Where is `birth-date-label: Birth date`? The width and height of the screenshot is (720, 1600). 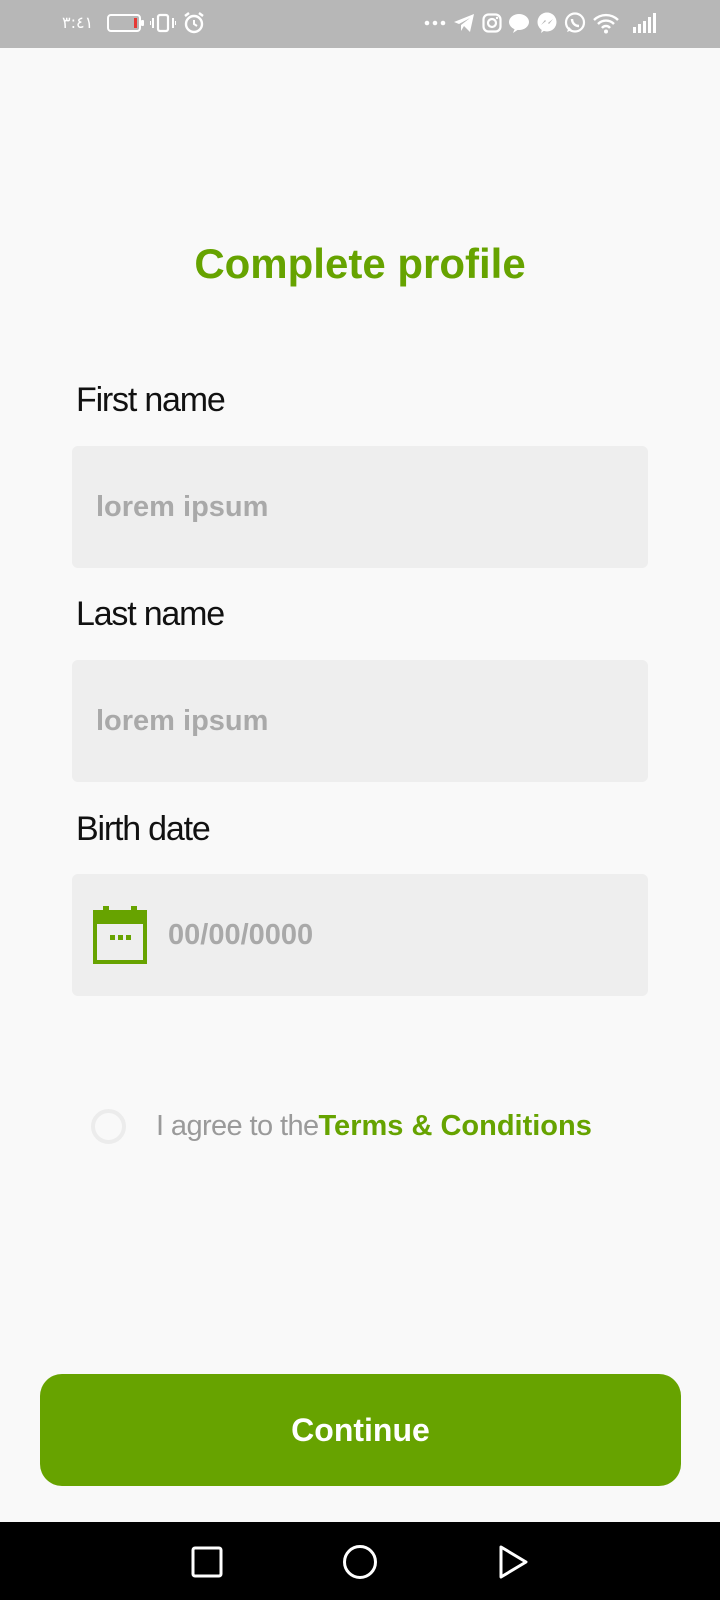
birth-date-label: Birth date is located at coordinates (143, 829).